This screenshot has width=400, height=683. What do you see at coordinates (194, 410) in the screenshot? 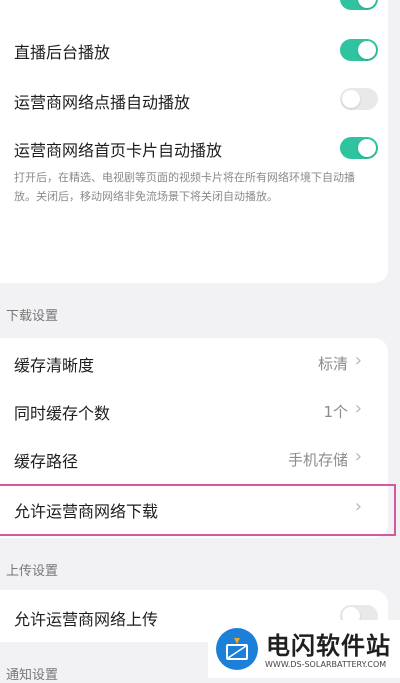
I see `concurrent-cache-count-row: 同时缓存个数 1个 ›` at bounding box center [194, 410].